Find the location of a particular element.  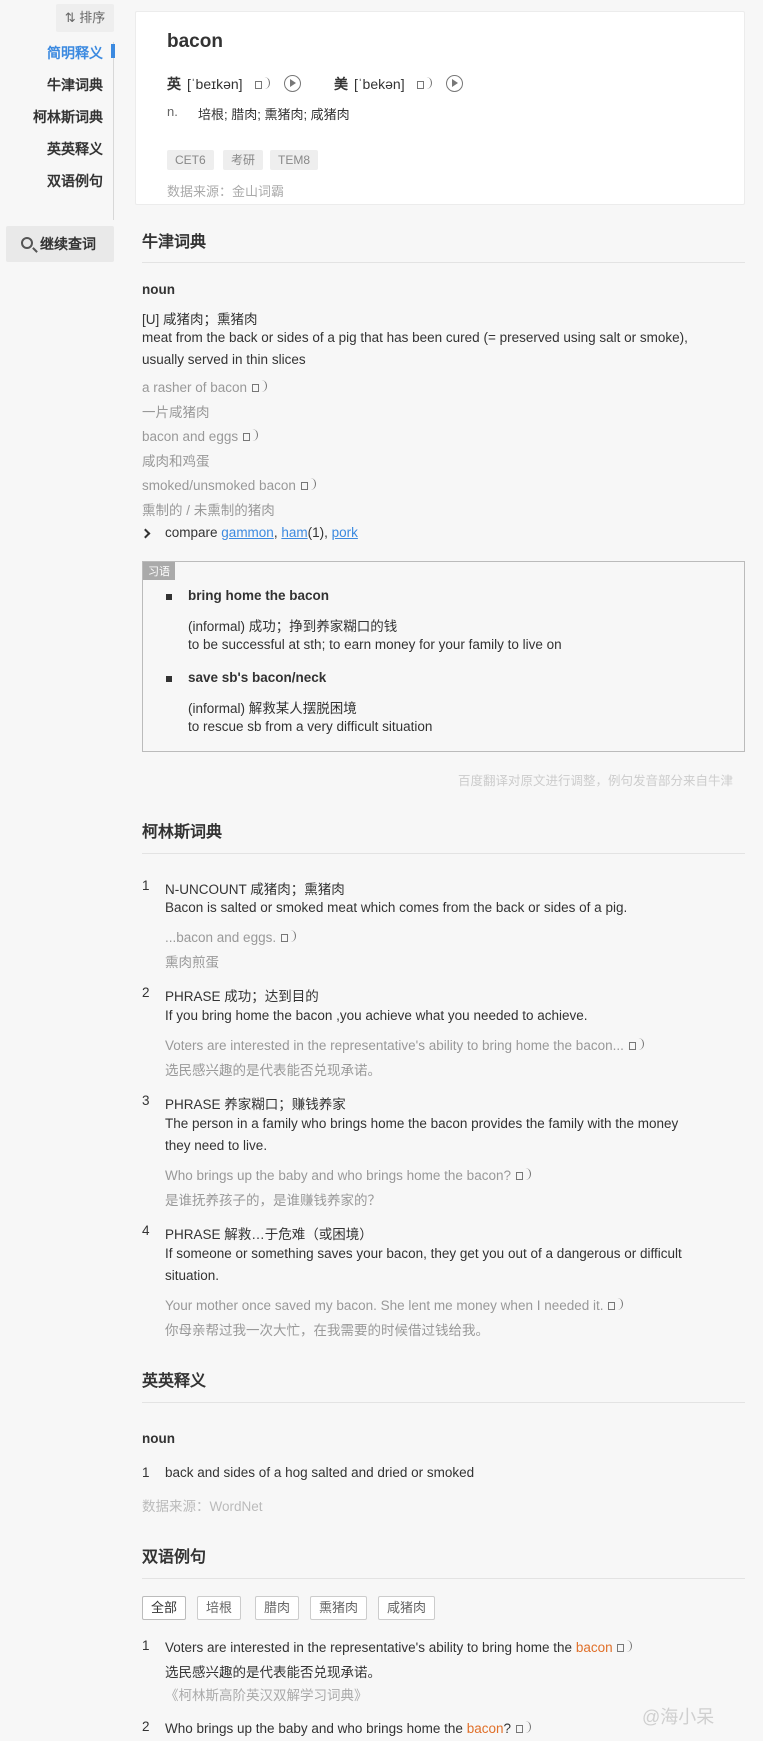

compare-link-ham: ham is located at coordinates (294, 532).